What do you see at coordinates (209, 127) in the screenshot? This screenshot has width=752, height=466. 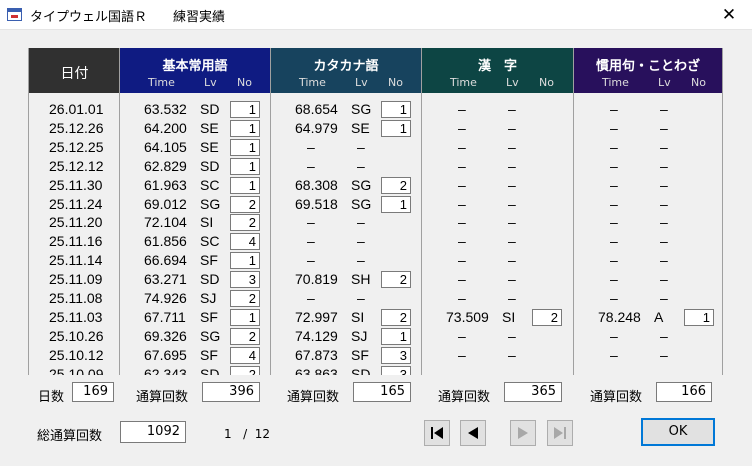 I see `kihon-lv-cell: SE` at bounding box center [209, 127].